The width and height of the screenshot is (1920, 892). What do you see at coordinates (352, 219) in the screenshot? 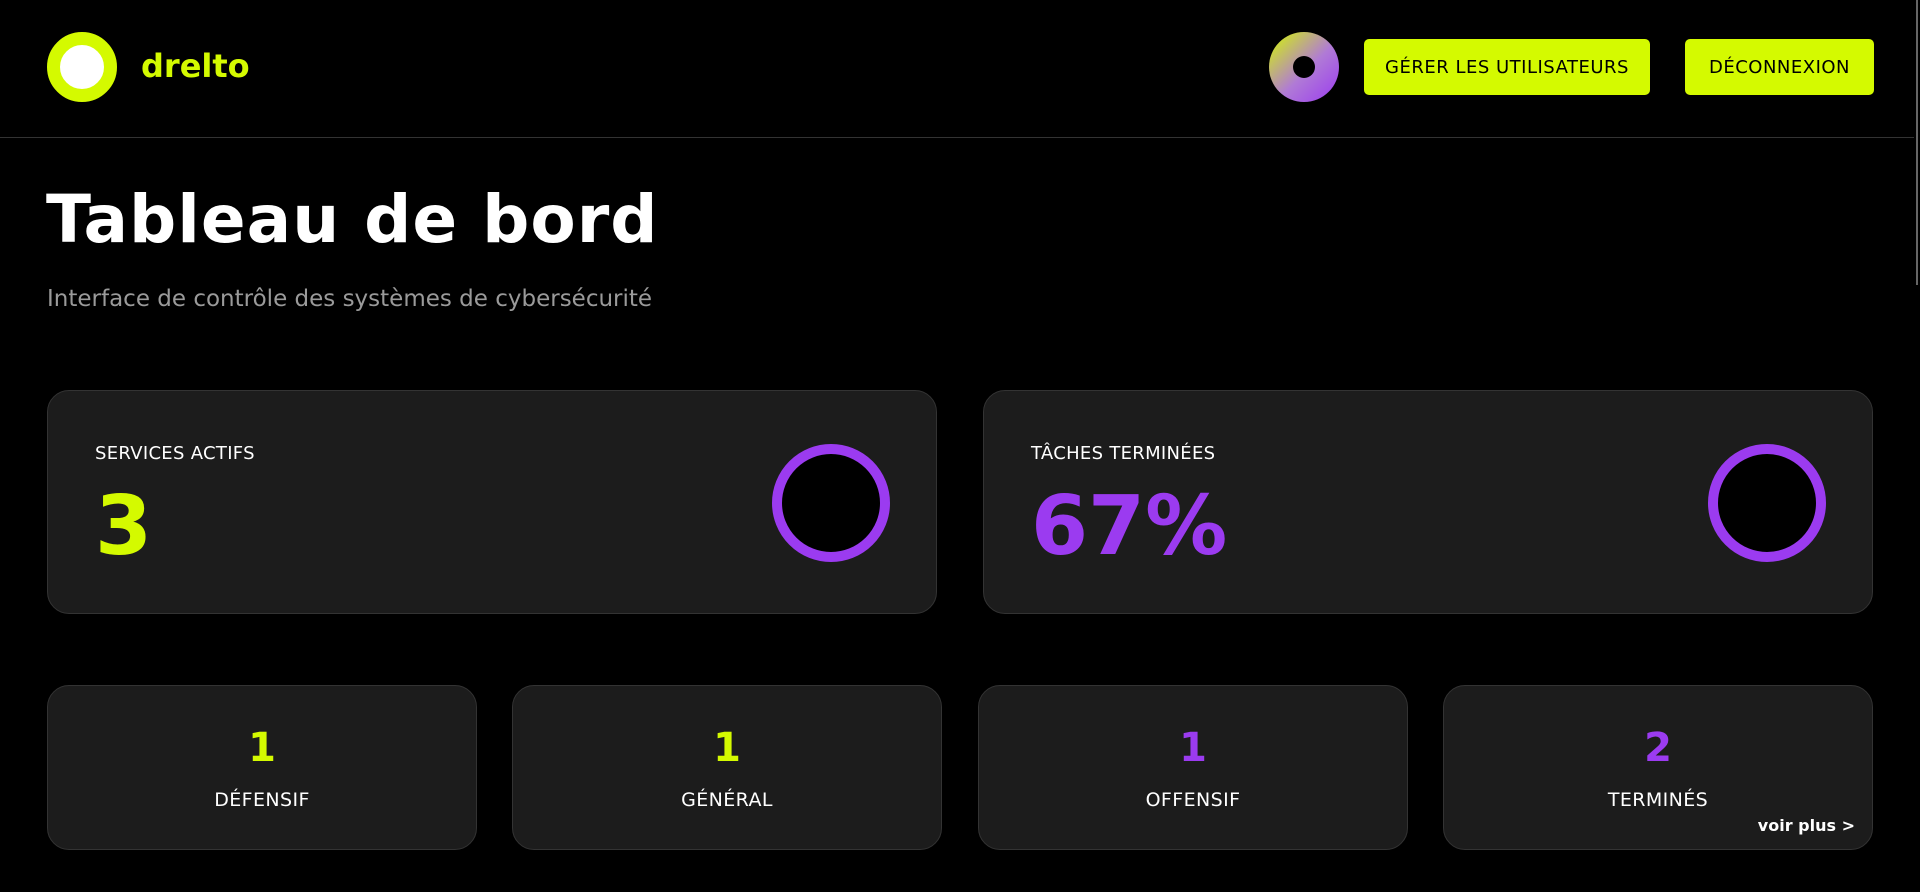
I see `page-title: Tableau de bord` at bounding box center [352, 219].